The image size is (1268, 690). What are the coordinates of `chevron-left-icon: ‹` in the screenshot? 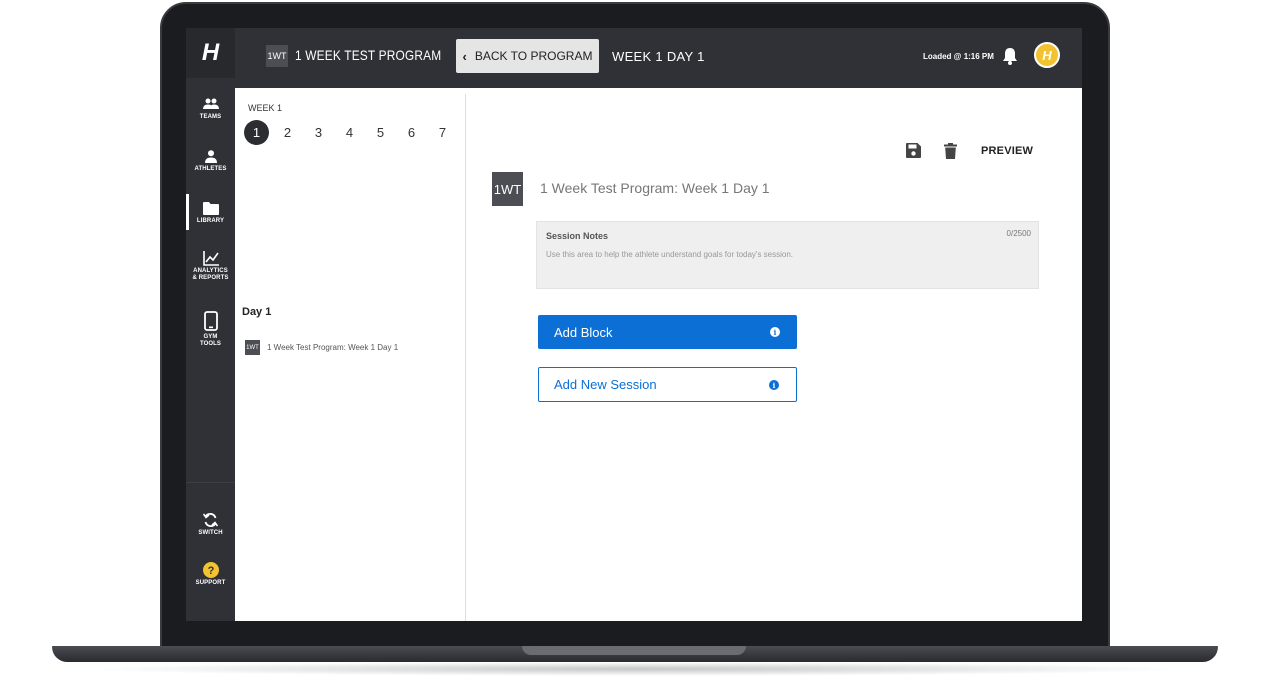 It's located at (464, 56).